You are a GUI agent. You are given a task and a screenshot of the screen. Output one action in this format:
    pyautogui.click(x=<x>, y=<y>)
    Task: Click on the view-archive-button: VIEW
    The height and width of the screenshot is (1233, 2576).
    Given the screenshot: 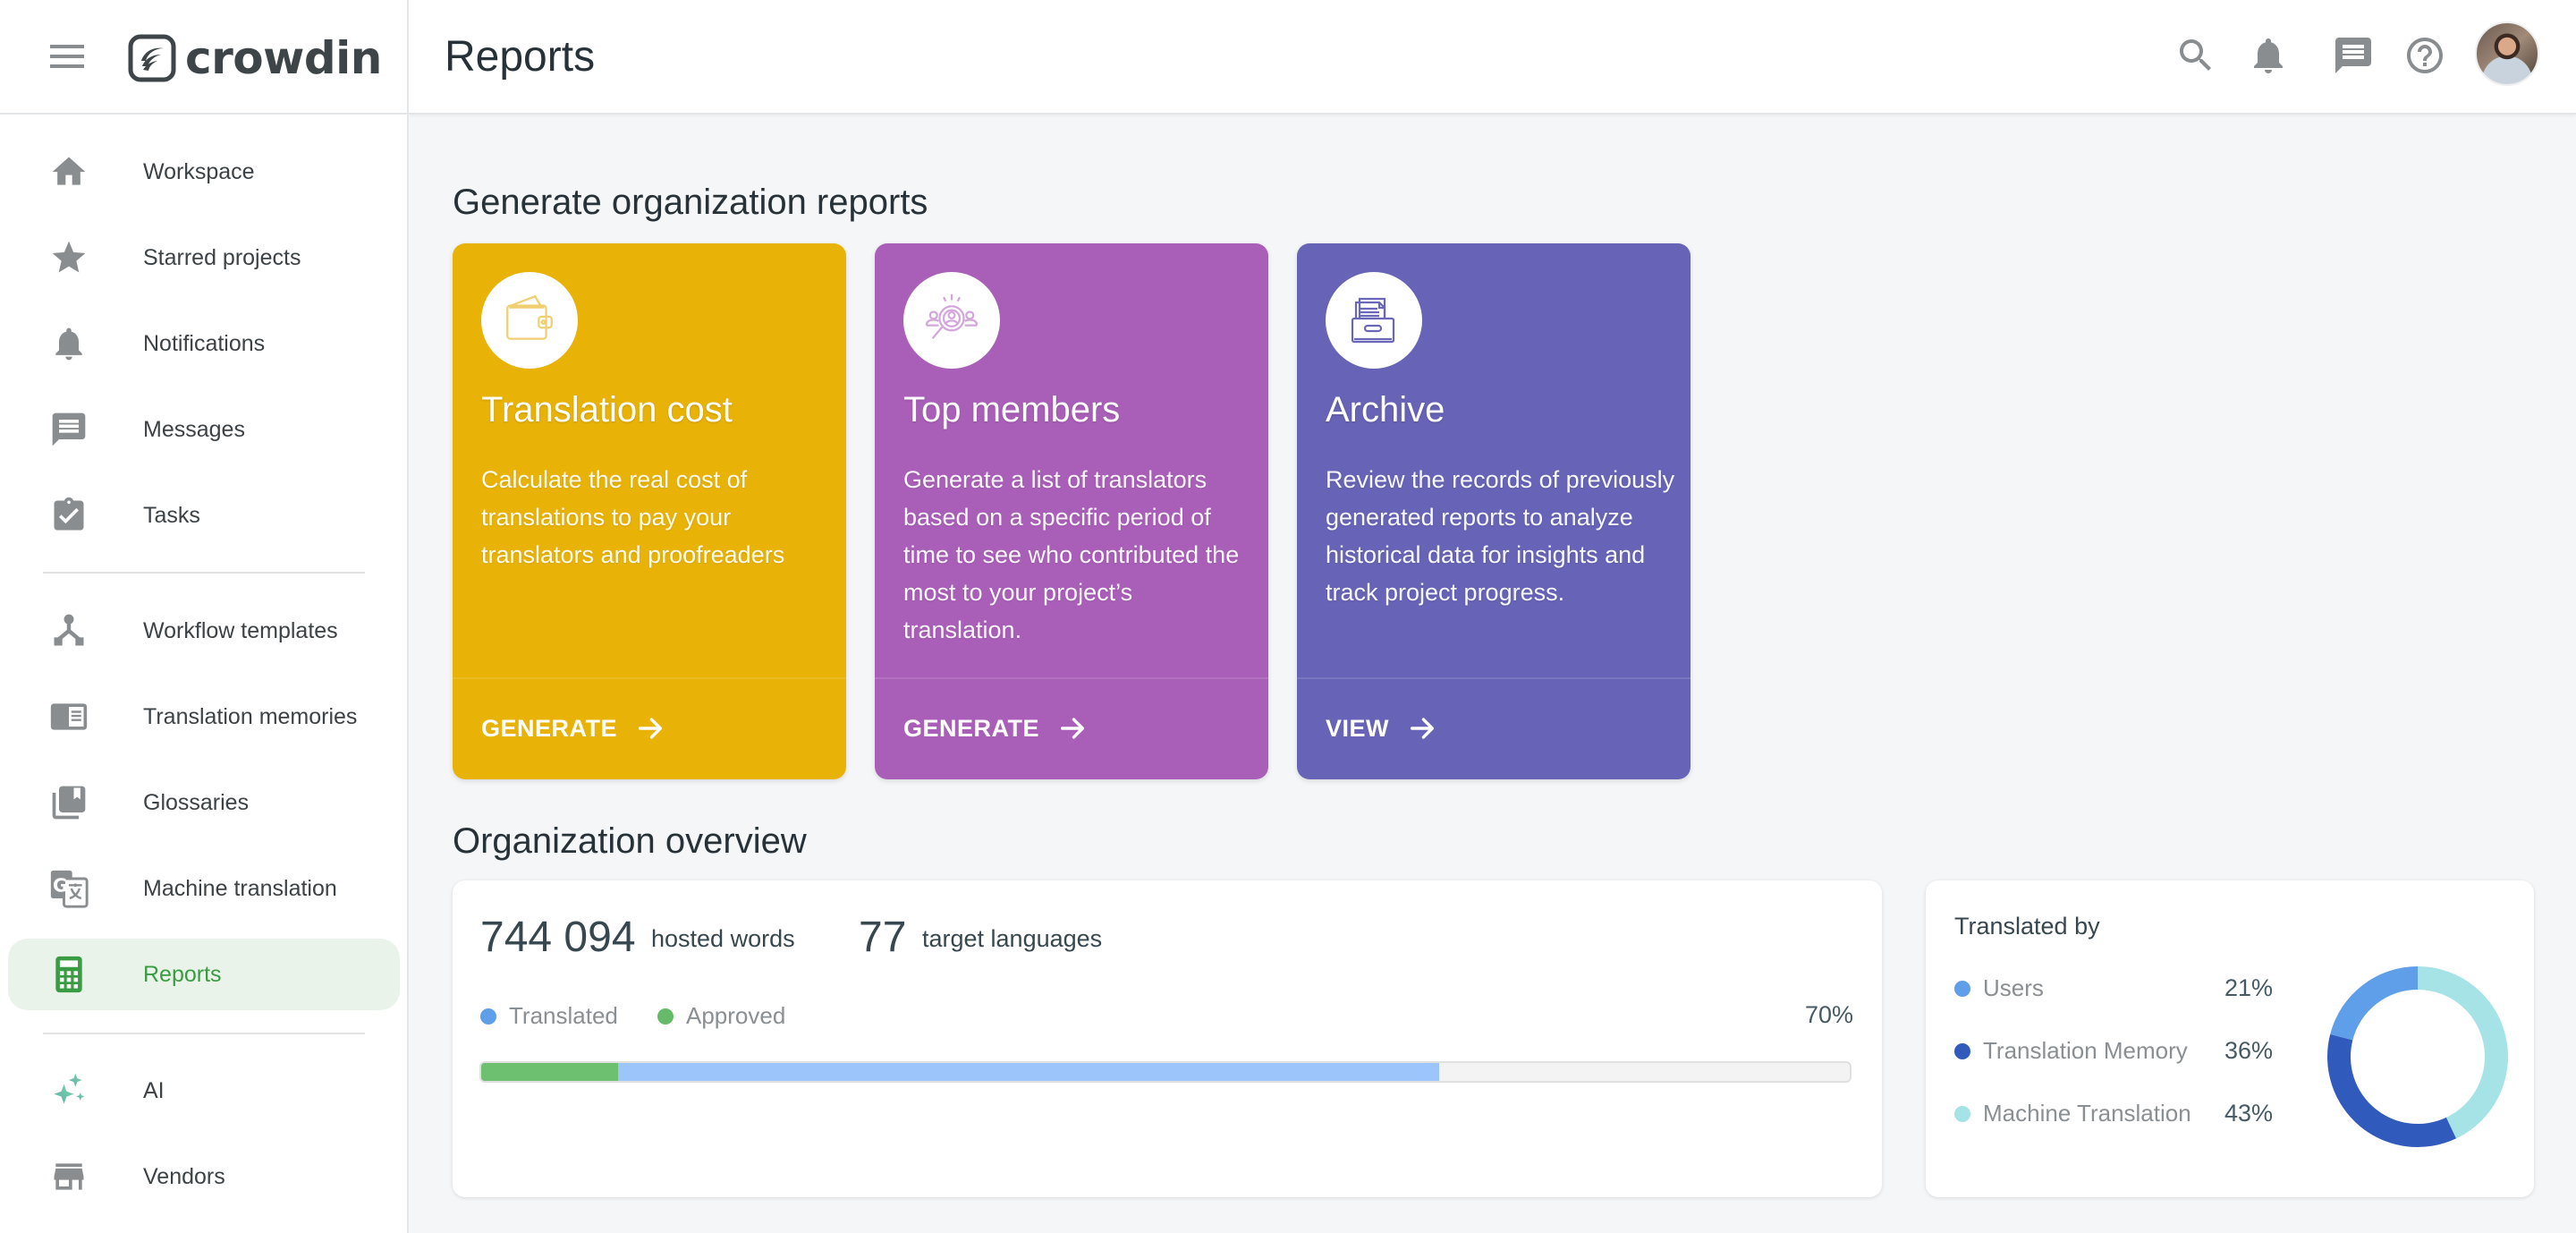 What is the action you would take?
    pyautogui.click(x=1381, y=728)
    